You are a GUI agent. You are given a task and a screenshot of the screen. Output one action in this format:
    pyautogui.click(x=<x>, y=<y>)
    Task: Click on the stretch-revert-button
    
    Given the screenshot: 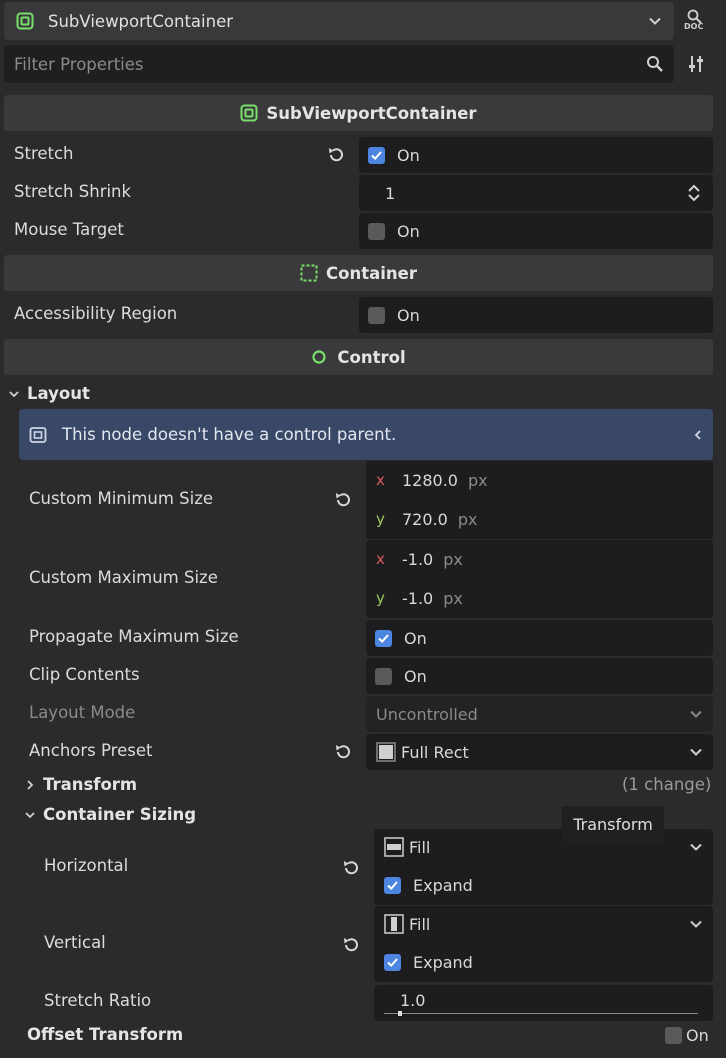 What is the action you would take?
    pyautogui.click(x=336, y=157)
    